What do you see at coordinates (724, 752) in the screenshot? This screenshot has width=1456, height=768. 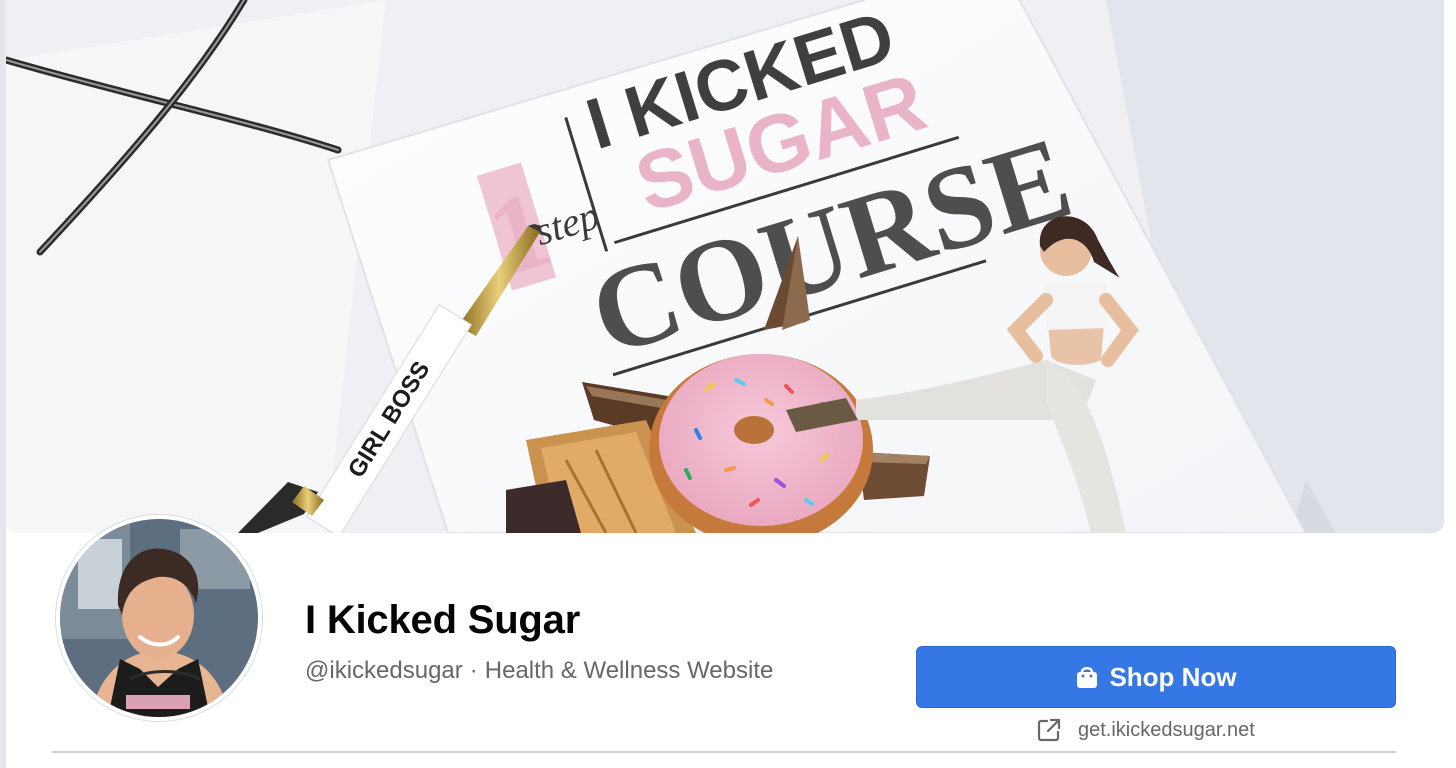 I see `section-divider` at bounding box center [724, 752].